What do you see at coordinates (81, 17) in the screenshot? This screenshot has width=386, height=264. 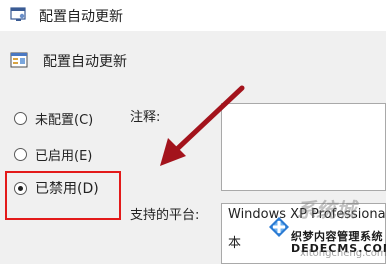 I see `window-title: 配置自动更新` at bounding box center [81, 17].